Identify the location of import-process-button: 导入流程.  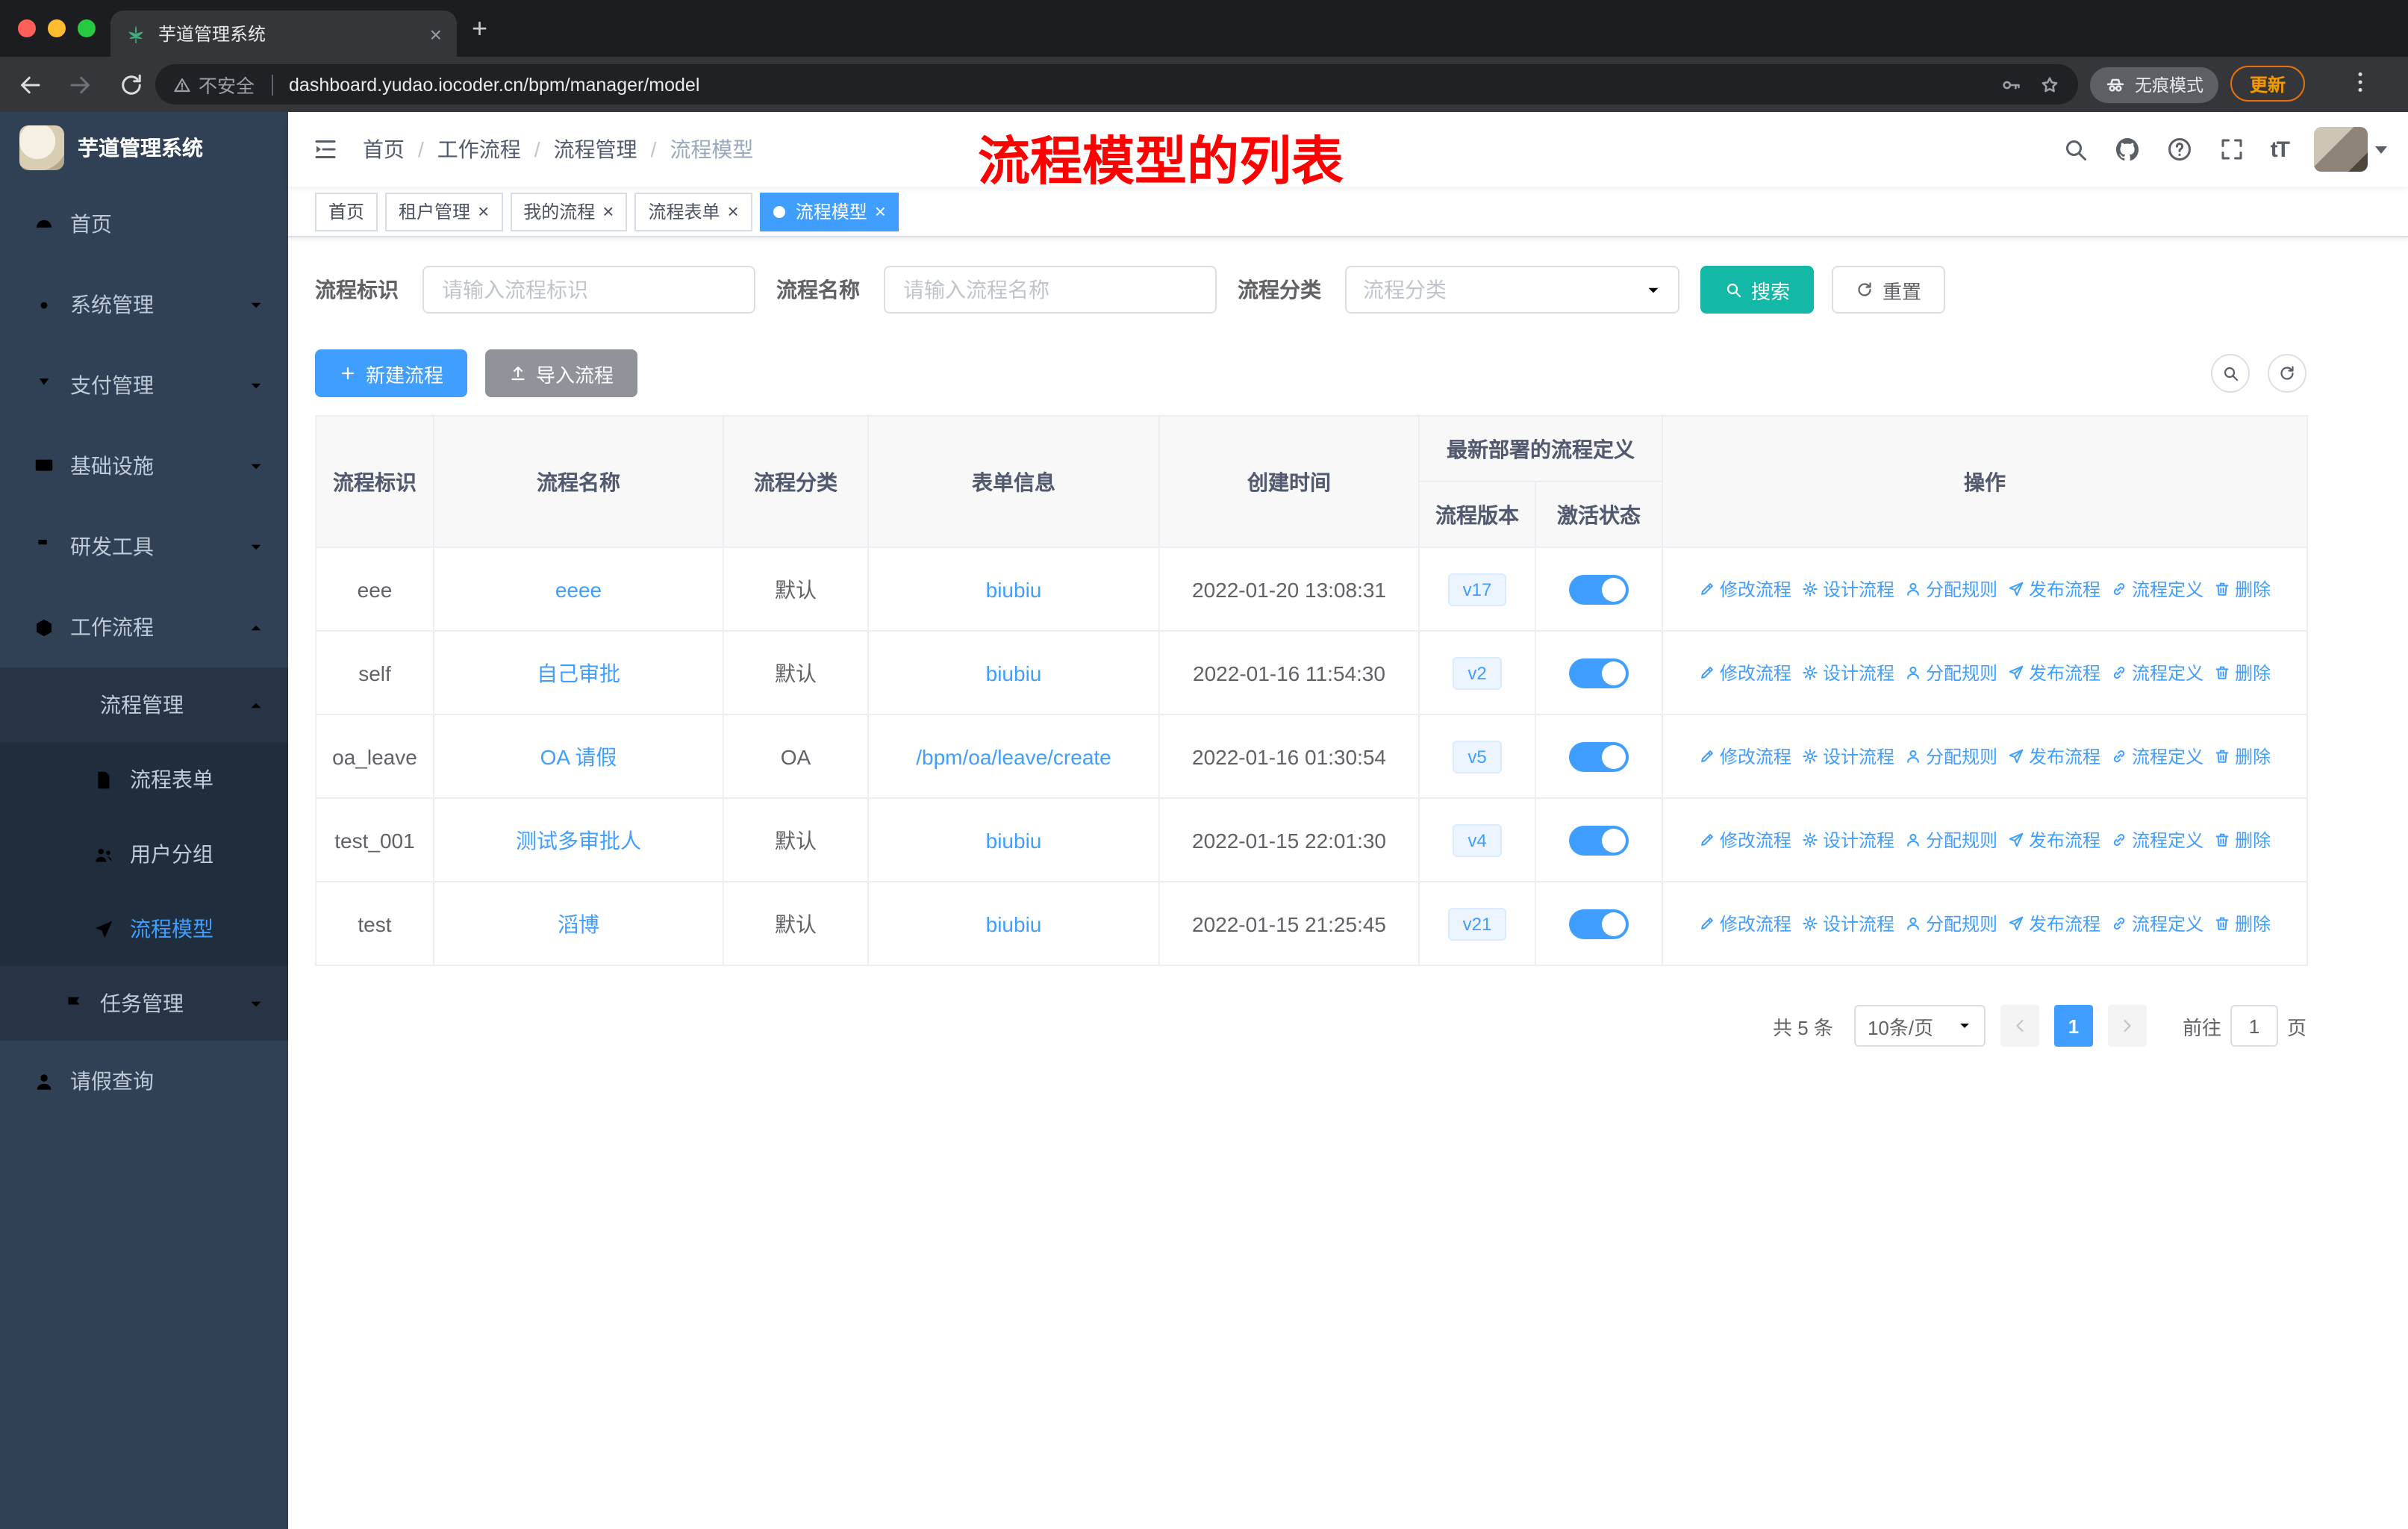
(561, 373).